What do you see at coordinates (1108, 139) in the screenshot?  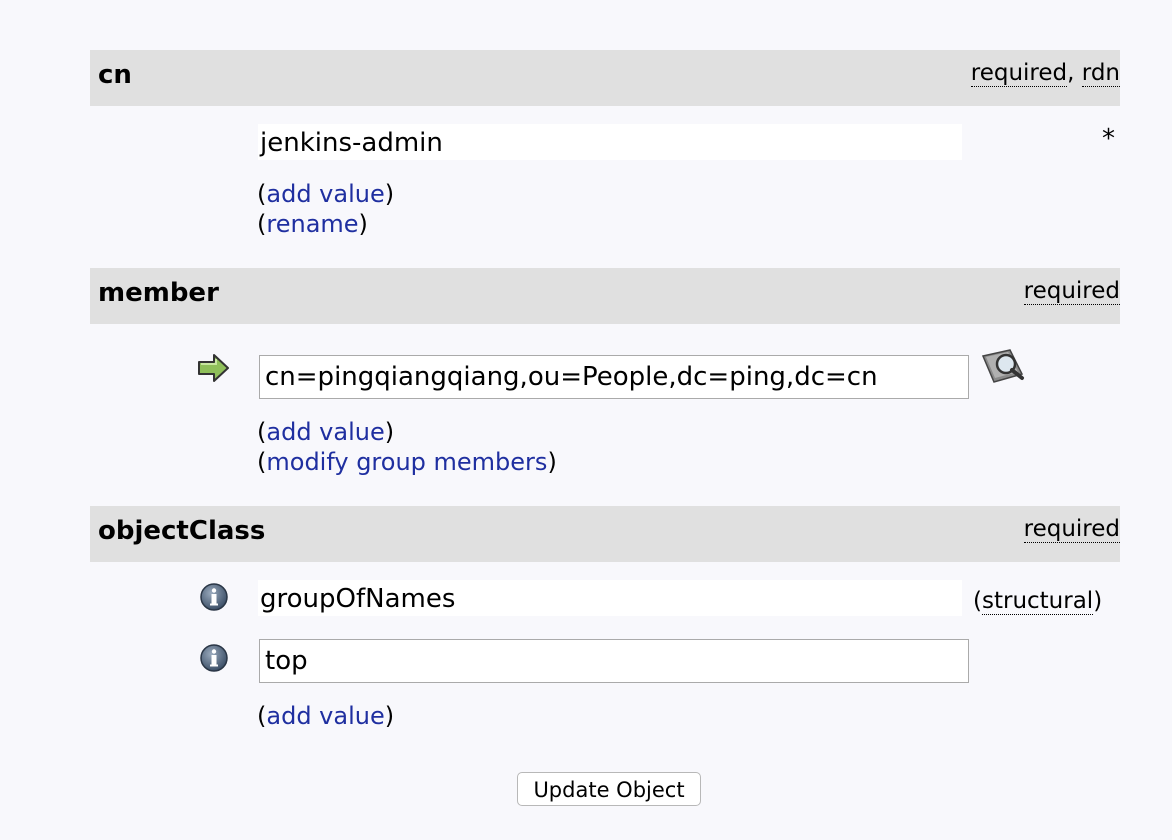 I see `required-marker: *` at bounding box center [1108, 139].